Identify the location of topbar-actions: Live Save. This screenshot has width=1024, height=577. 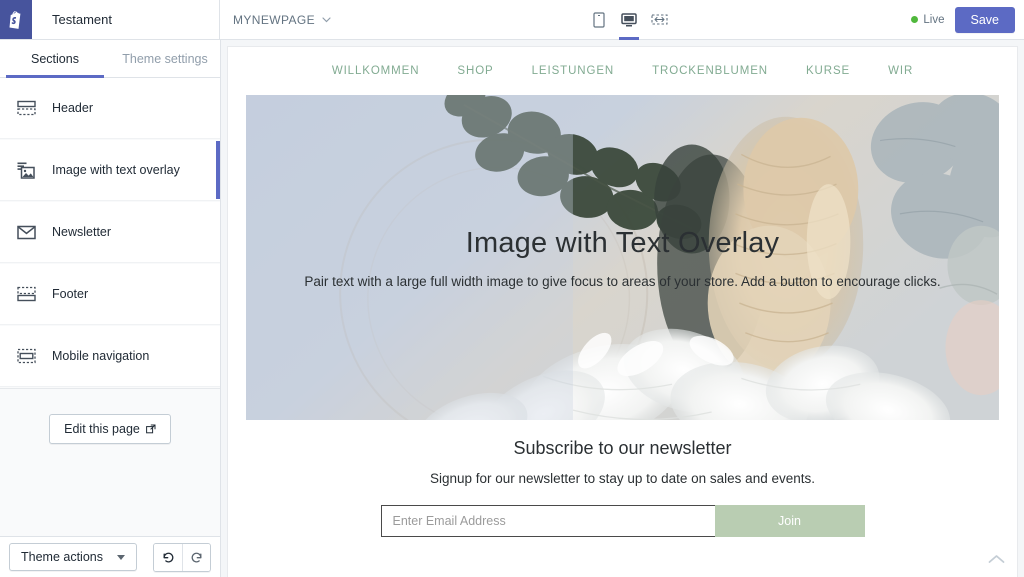
(967, 19).